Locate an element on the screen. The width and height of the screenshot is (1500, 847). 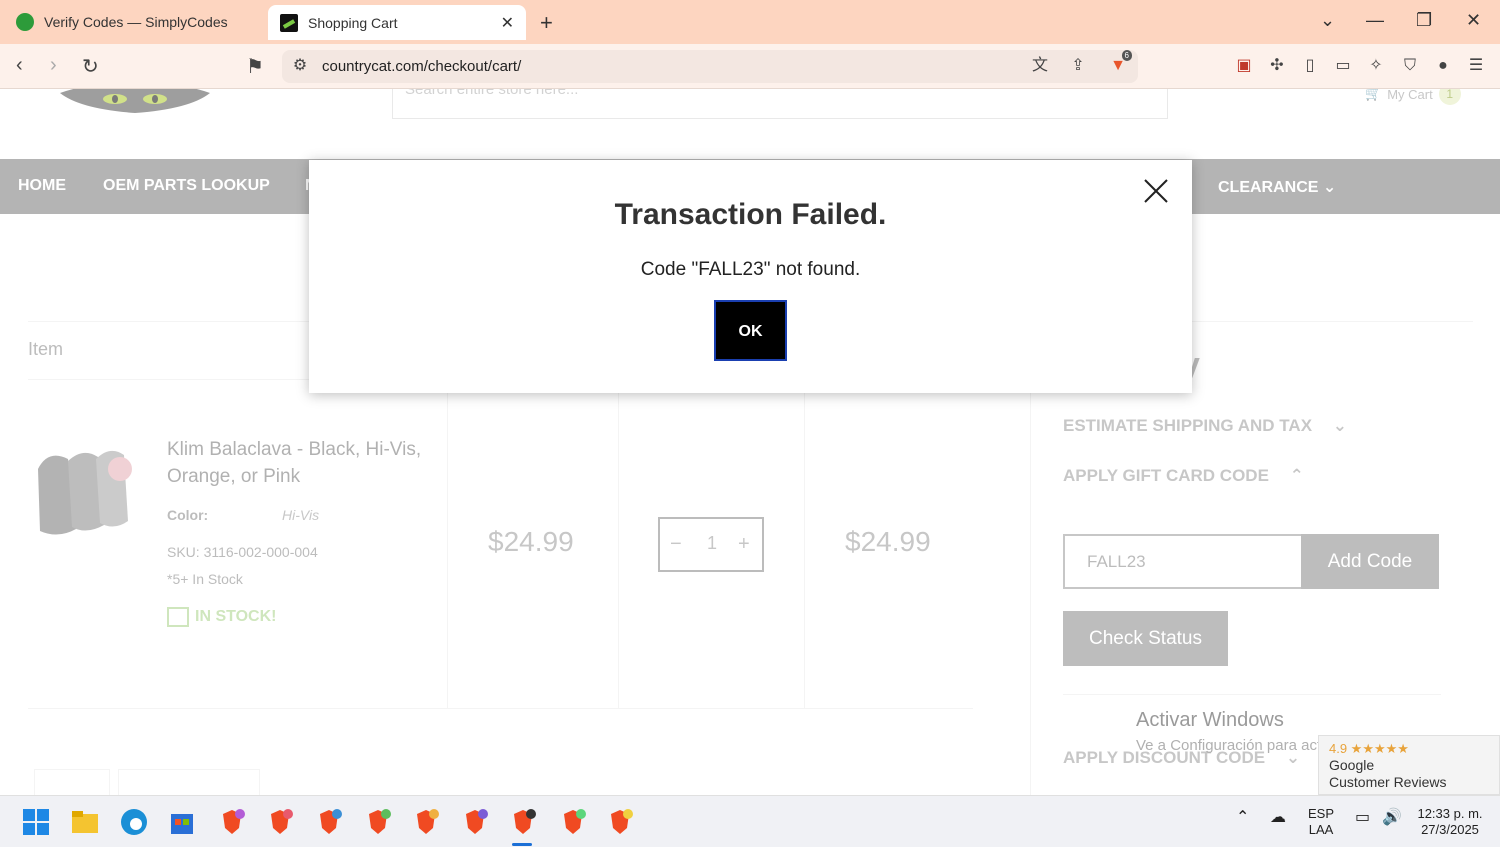
edge-browser-icon is located at coordinates (134, 822).